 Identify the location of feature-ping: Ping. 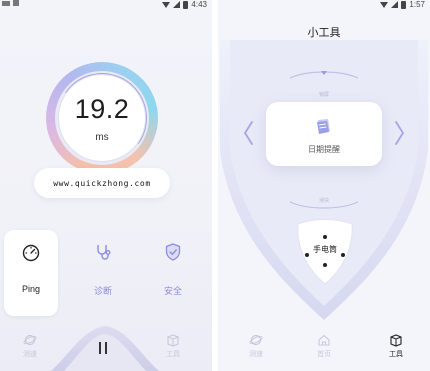
(31, 273).